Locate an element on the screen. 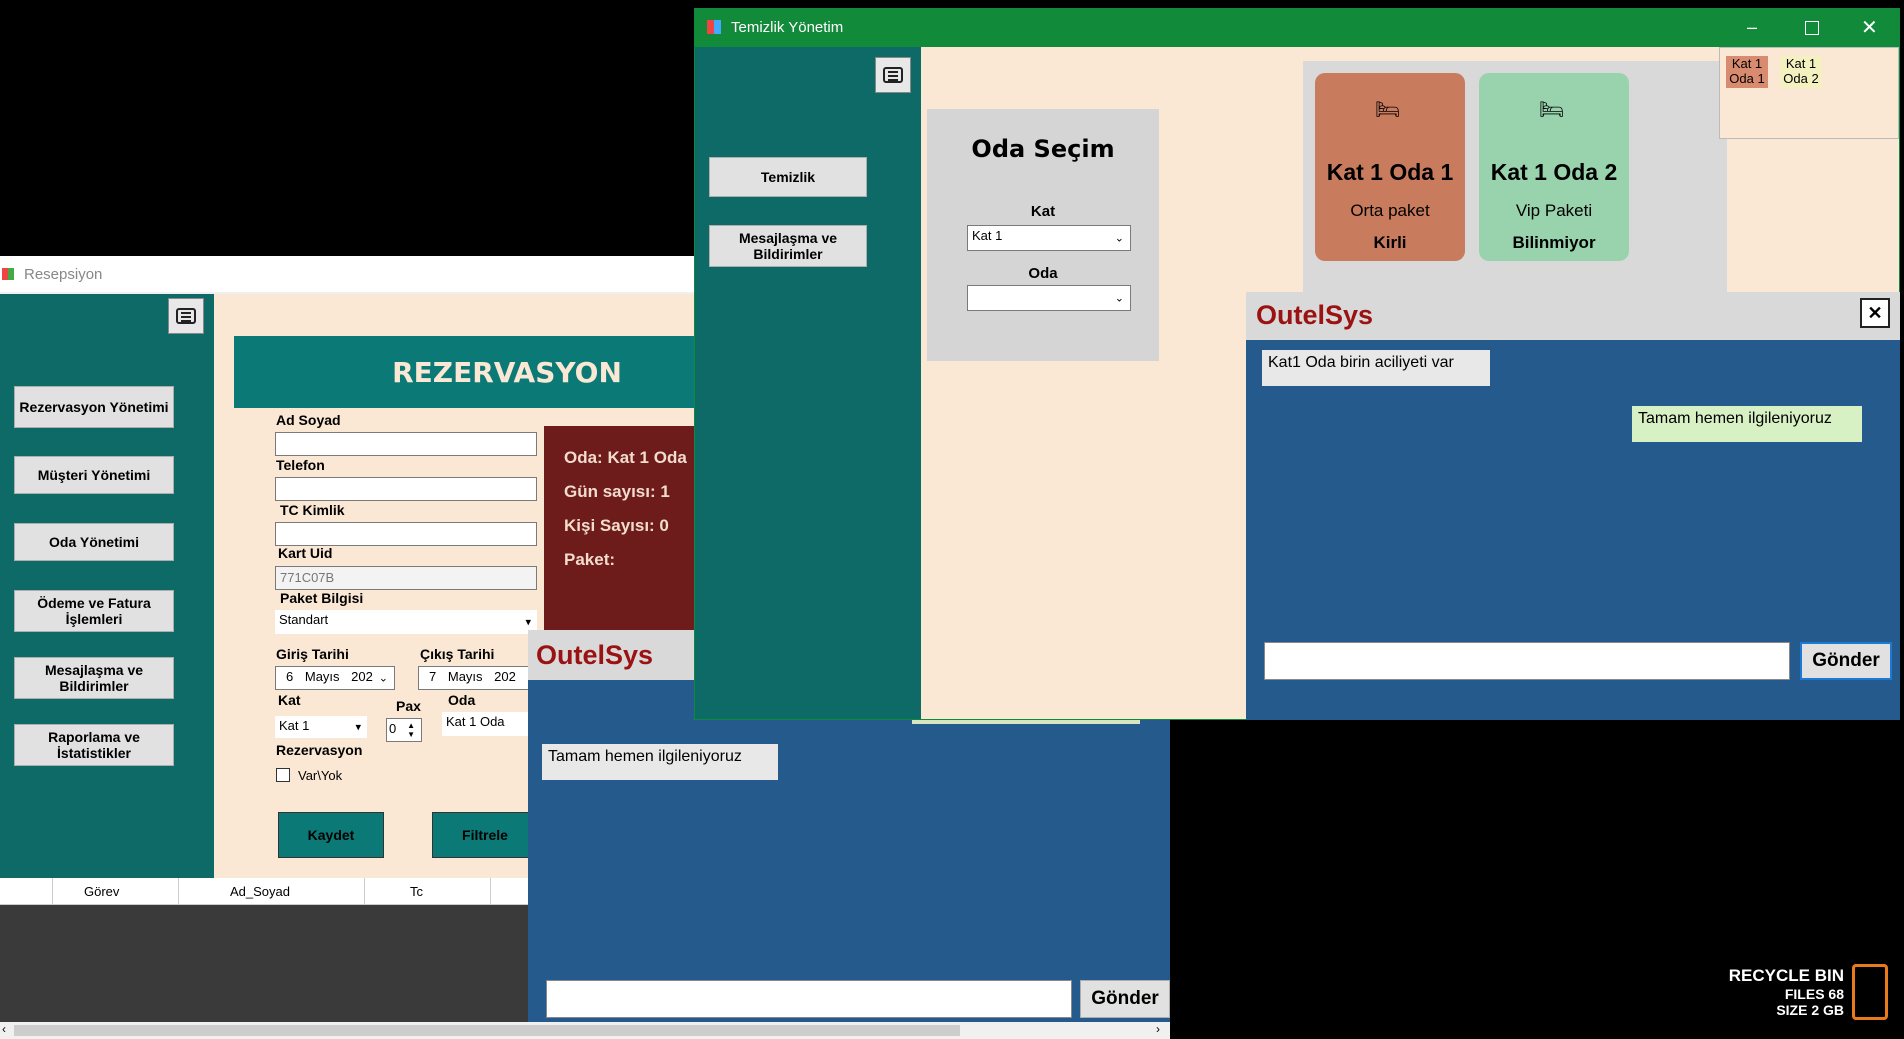 This screenshot has height=1039, width=1904. room-card-2: 🛏 Kat 1 Oda 2 Vip Paketi Bilinmiyor is located at coordinates (1554, 167).